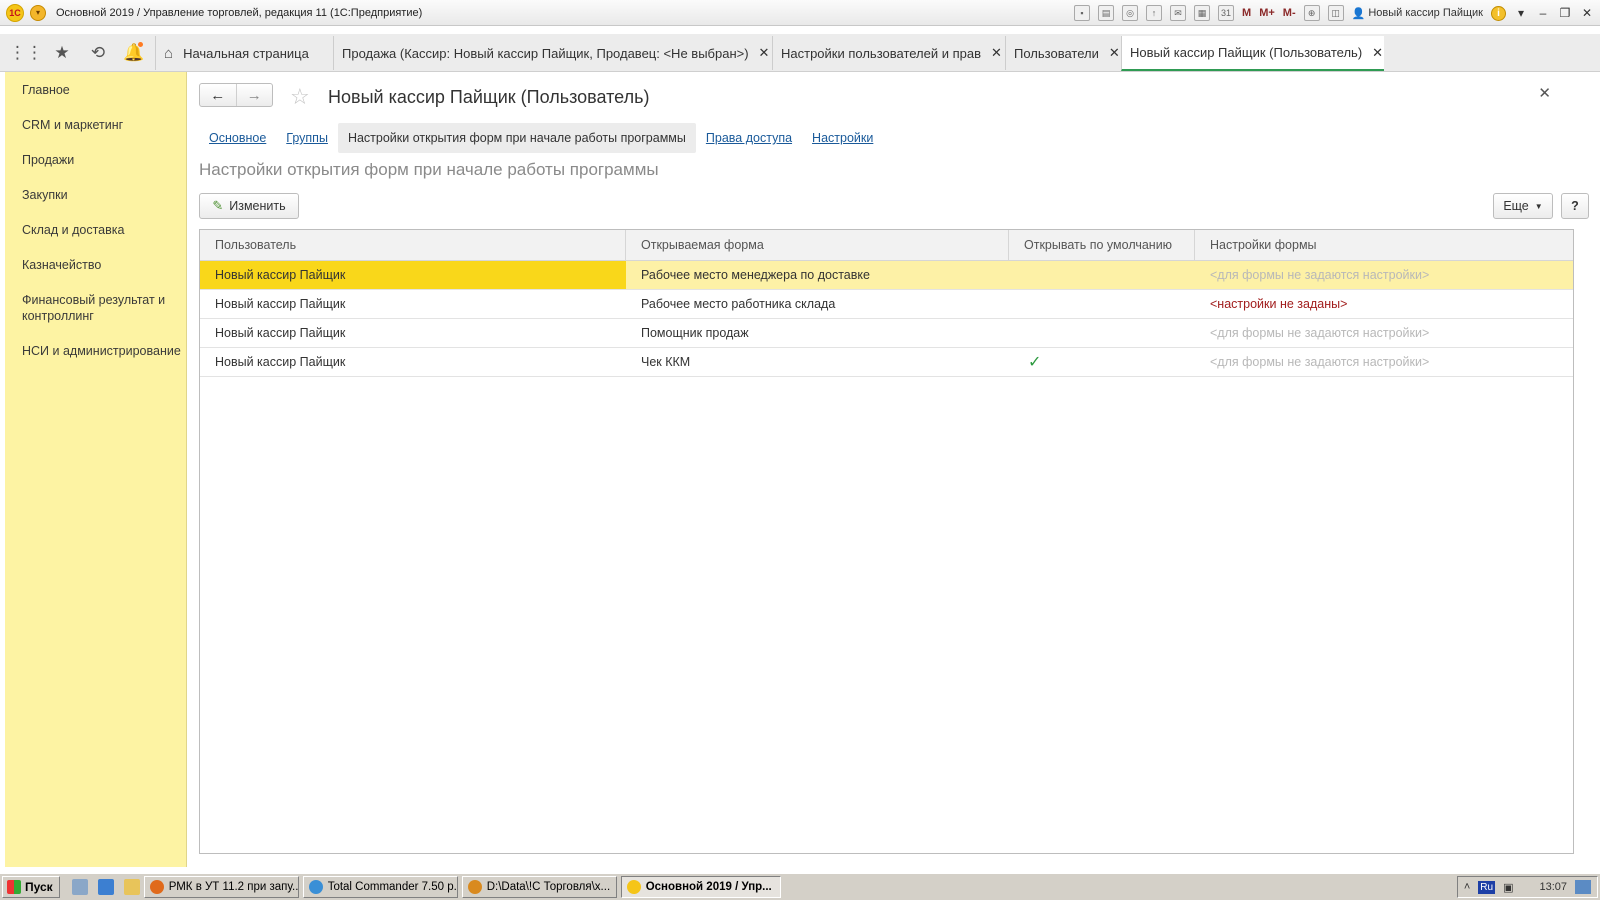 This screenshot has height=900, width=1600. Describe the element at coordinates (31, 887) in the screenshot. I see `start-button: Пуск` at that location.